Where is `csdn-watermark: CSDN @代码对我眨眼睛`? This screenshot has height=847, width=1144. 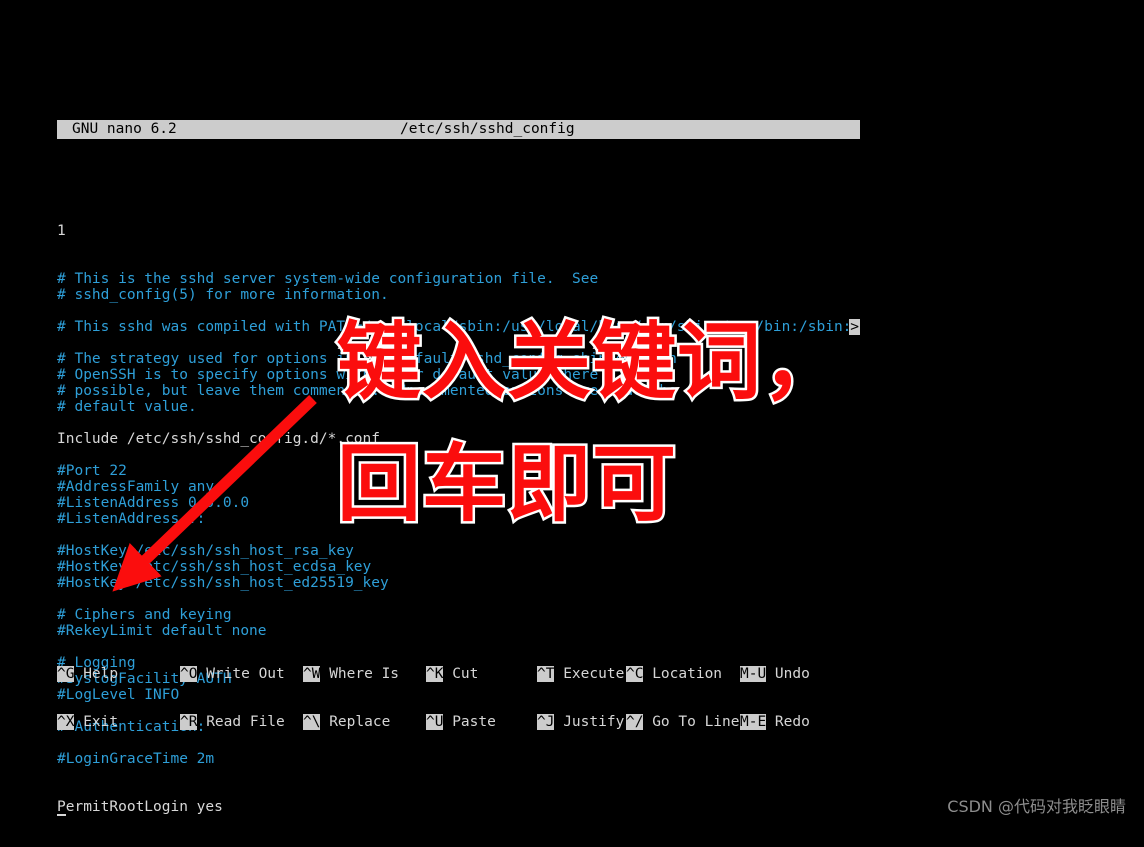 csdn-watermark: CSDN @代码对我眨眼睛 is located at coordinates (1036, 806).